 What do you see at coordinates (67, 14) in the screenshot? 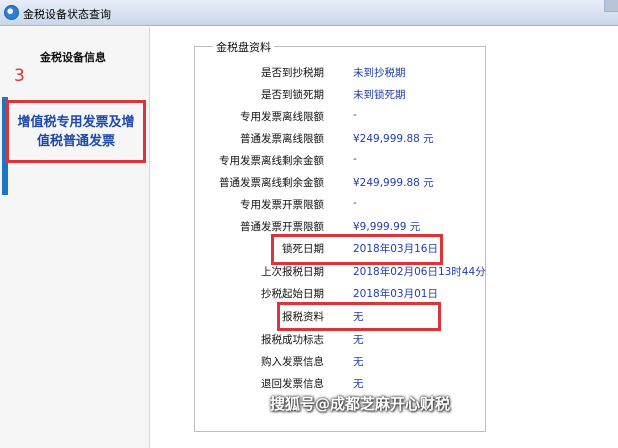
I see `window-title: 金税设备状态查询` at bounding box center [67, 14].